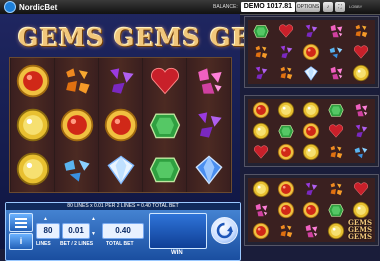 This screenshot has height=261, width=380. I want to click on blue-diamond-gem-icon, so click(208, 169).